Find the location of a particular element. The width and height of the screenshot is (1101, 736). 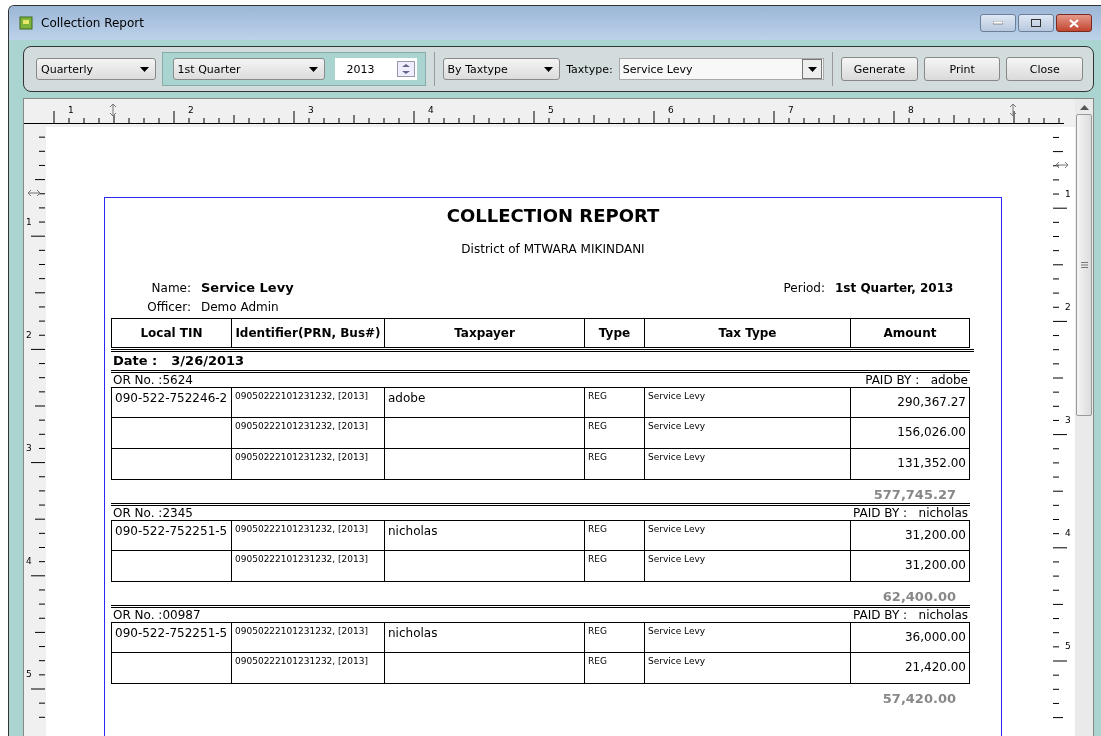

window-title: Collection Report is located at coordinates (93, 23).